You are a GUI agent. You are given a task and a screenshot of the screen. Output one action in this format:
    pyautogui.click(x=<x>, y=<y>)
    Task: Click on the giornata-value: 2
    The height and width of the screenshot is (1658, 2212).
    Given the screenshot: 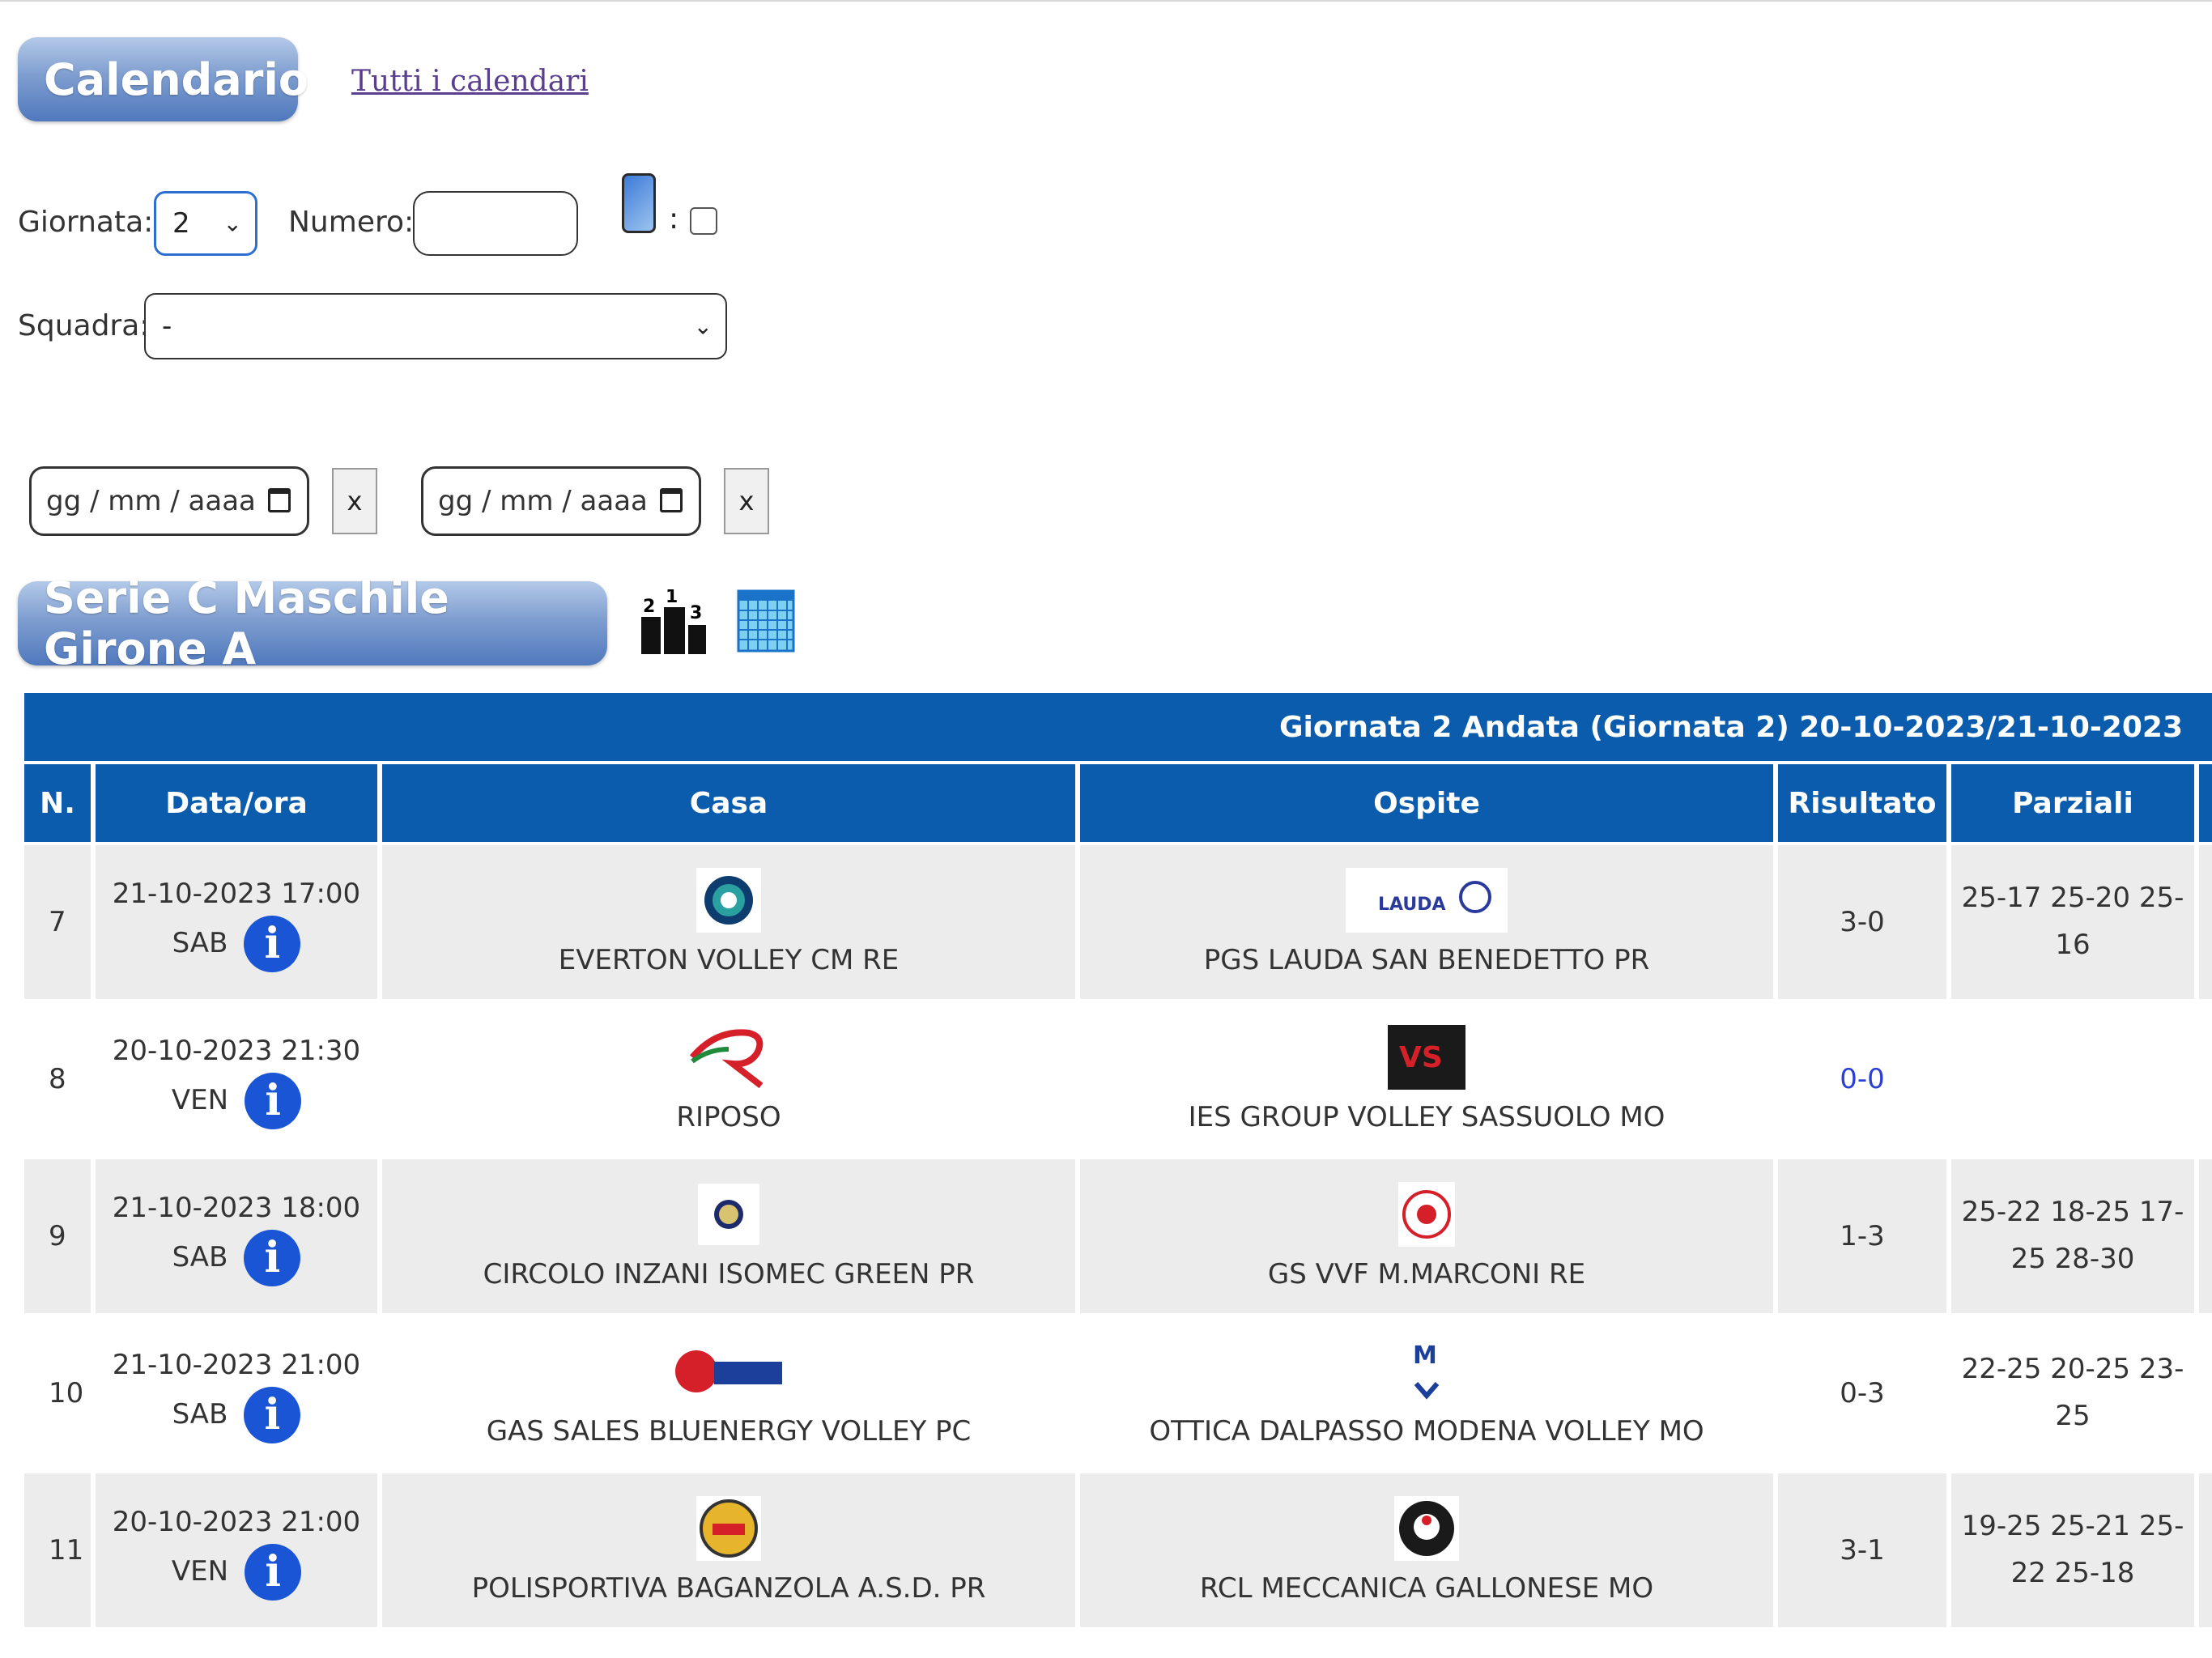 What is the action you would take?
    pyautogui.click(x=181, y=223)
    